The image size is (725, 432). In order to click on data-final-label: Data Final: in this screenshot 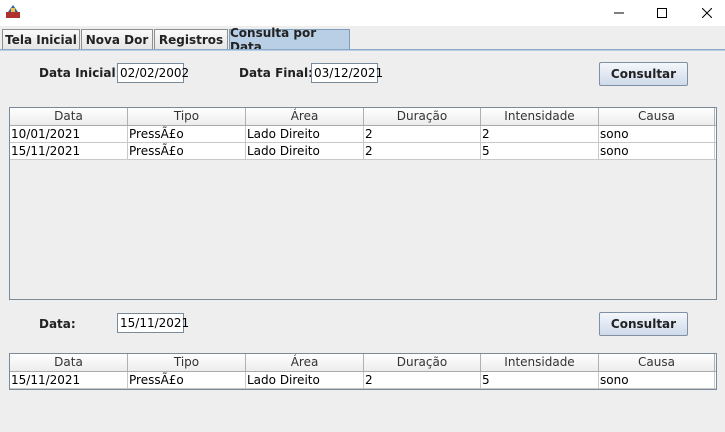, I will do `click(276, 73)`.